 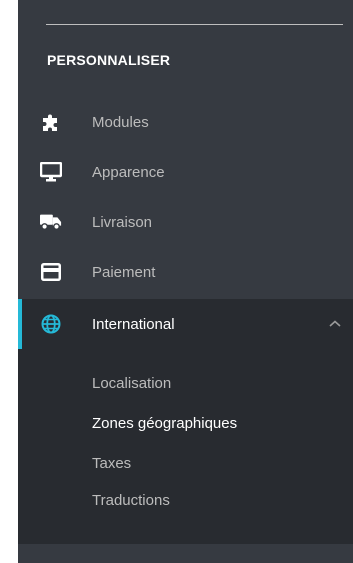 What do you see at coordinates (133, 324) in the screenshot?
I see `sidebar-item-label: International` at bounding box center [133, 324].